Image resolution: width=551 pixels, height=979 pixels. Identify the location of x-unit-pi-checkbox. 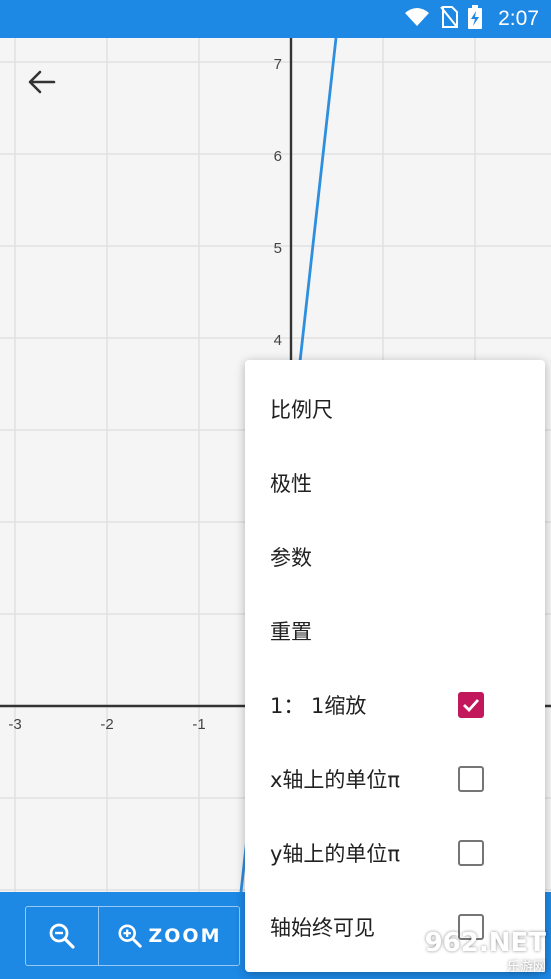
(471, 779).